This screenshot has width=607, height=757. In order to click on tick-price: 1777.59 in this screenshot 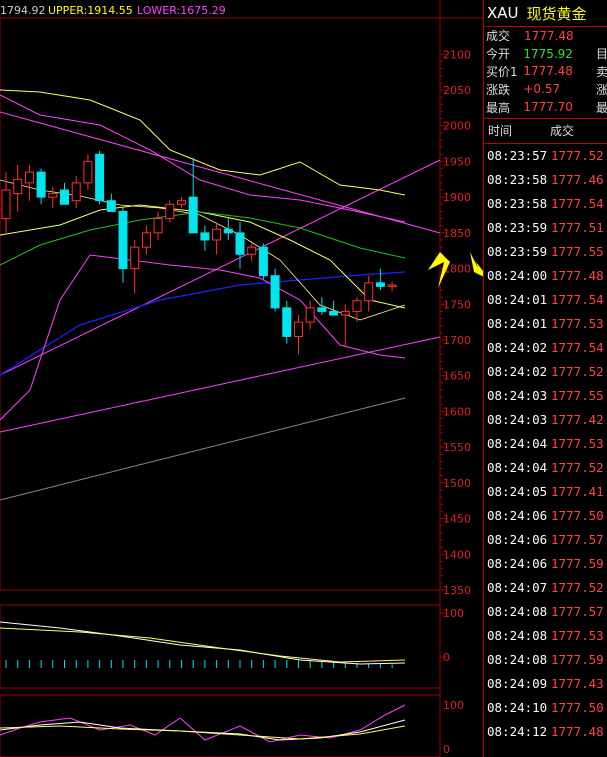, I will do `click(577, 564)`.